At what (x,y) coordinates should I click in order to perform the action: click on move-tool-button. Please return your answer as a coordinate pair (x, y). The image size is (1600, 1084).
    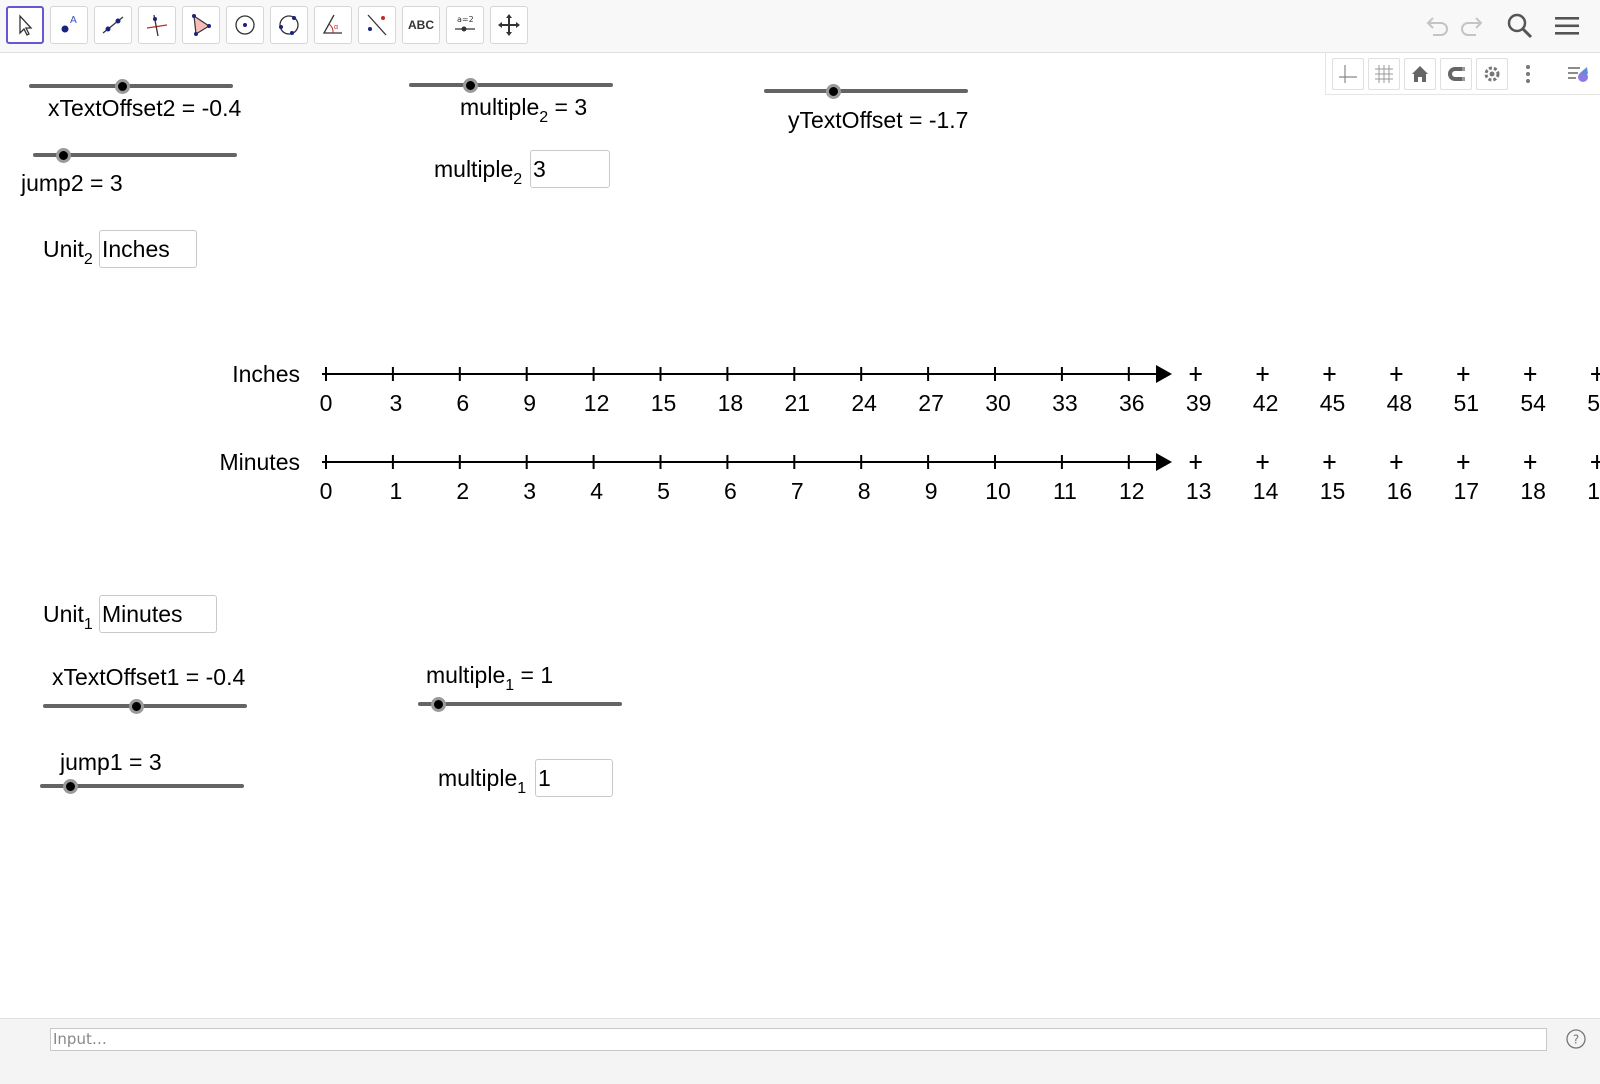
    Looking at the image, I should click on (25, 25).